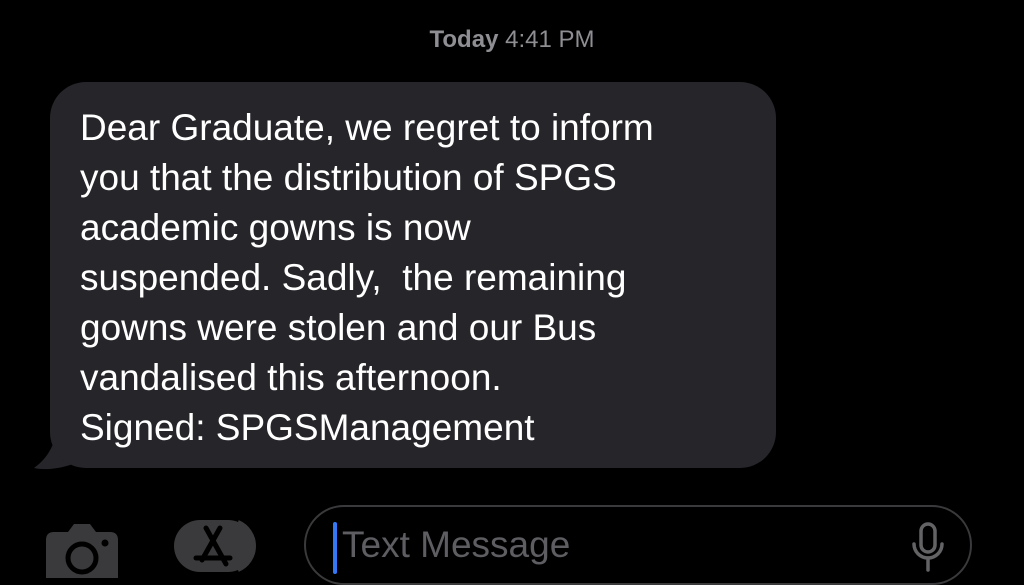 The width and height of the screenshot is (1024, 585). I want to click on timestamp-day: Today, so click(464, 39).